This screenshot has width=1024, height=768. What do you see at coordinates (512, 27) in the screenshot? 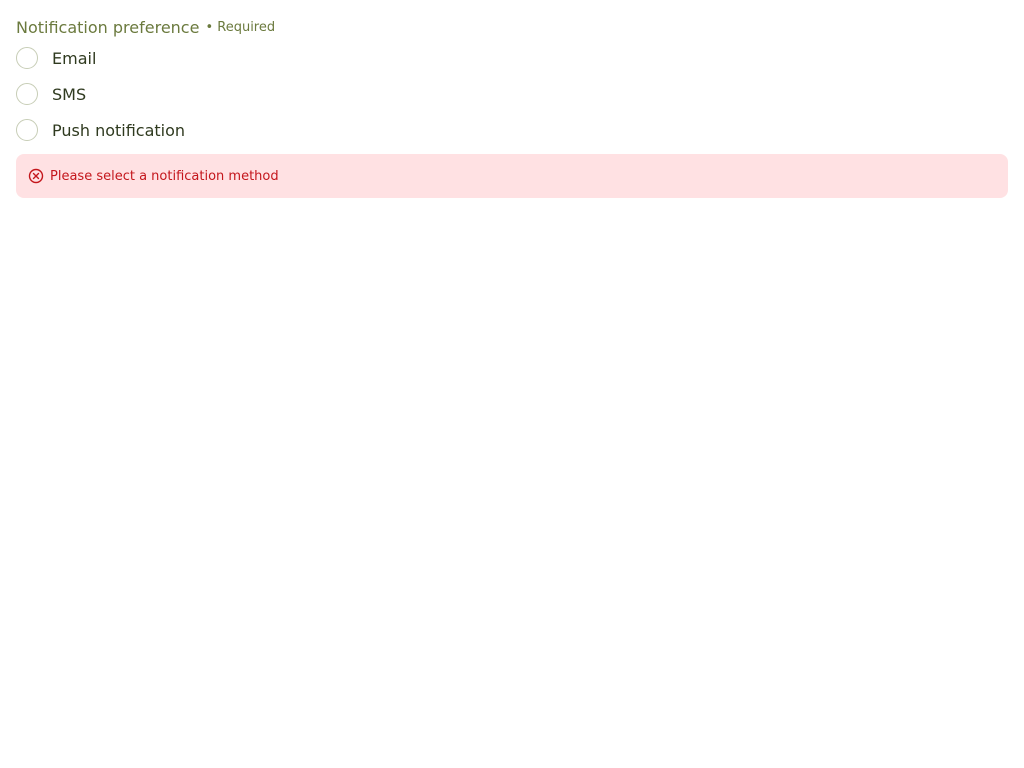
I see `field-legend-row: Notification preference • Required` at bounding box center [512, 27].